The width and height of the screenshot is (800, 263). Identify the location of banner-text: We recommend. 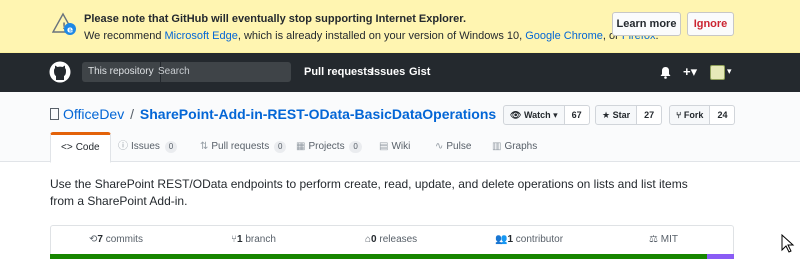
(124, 36).